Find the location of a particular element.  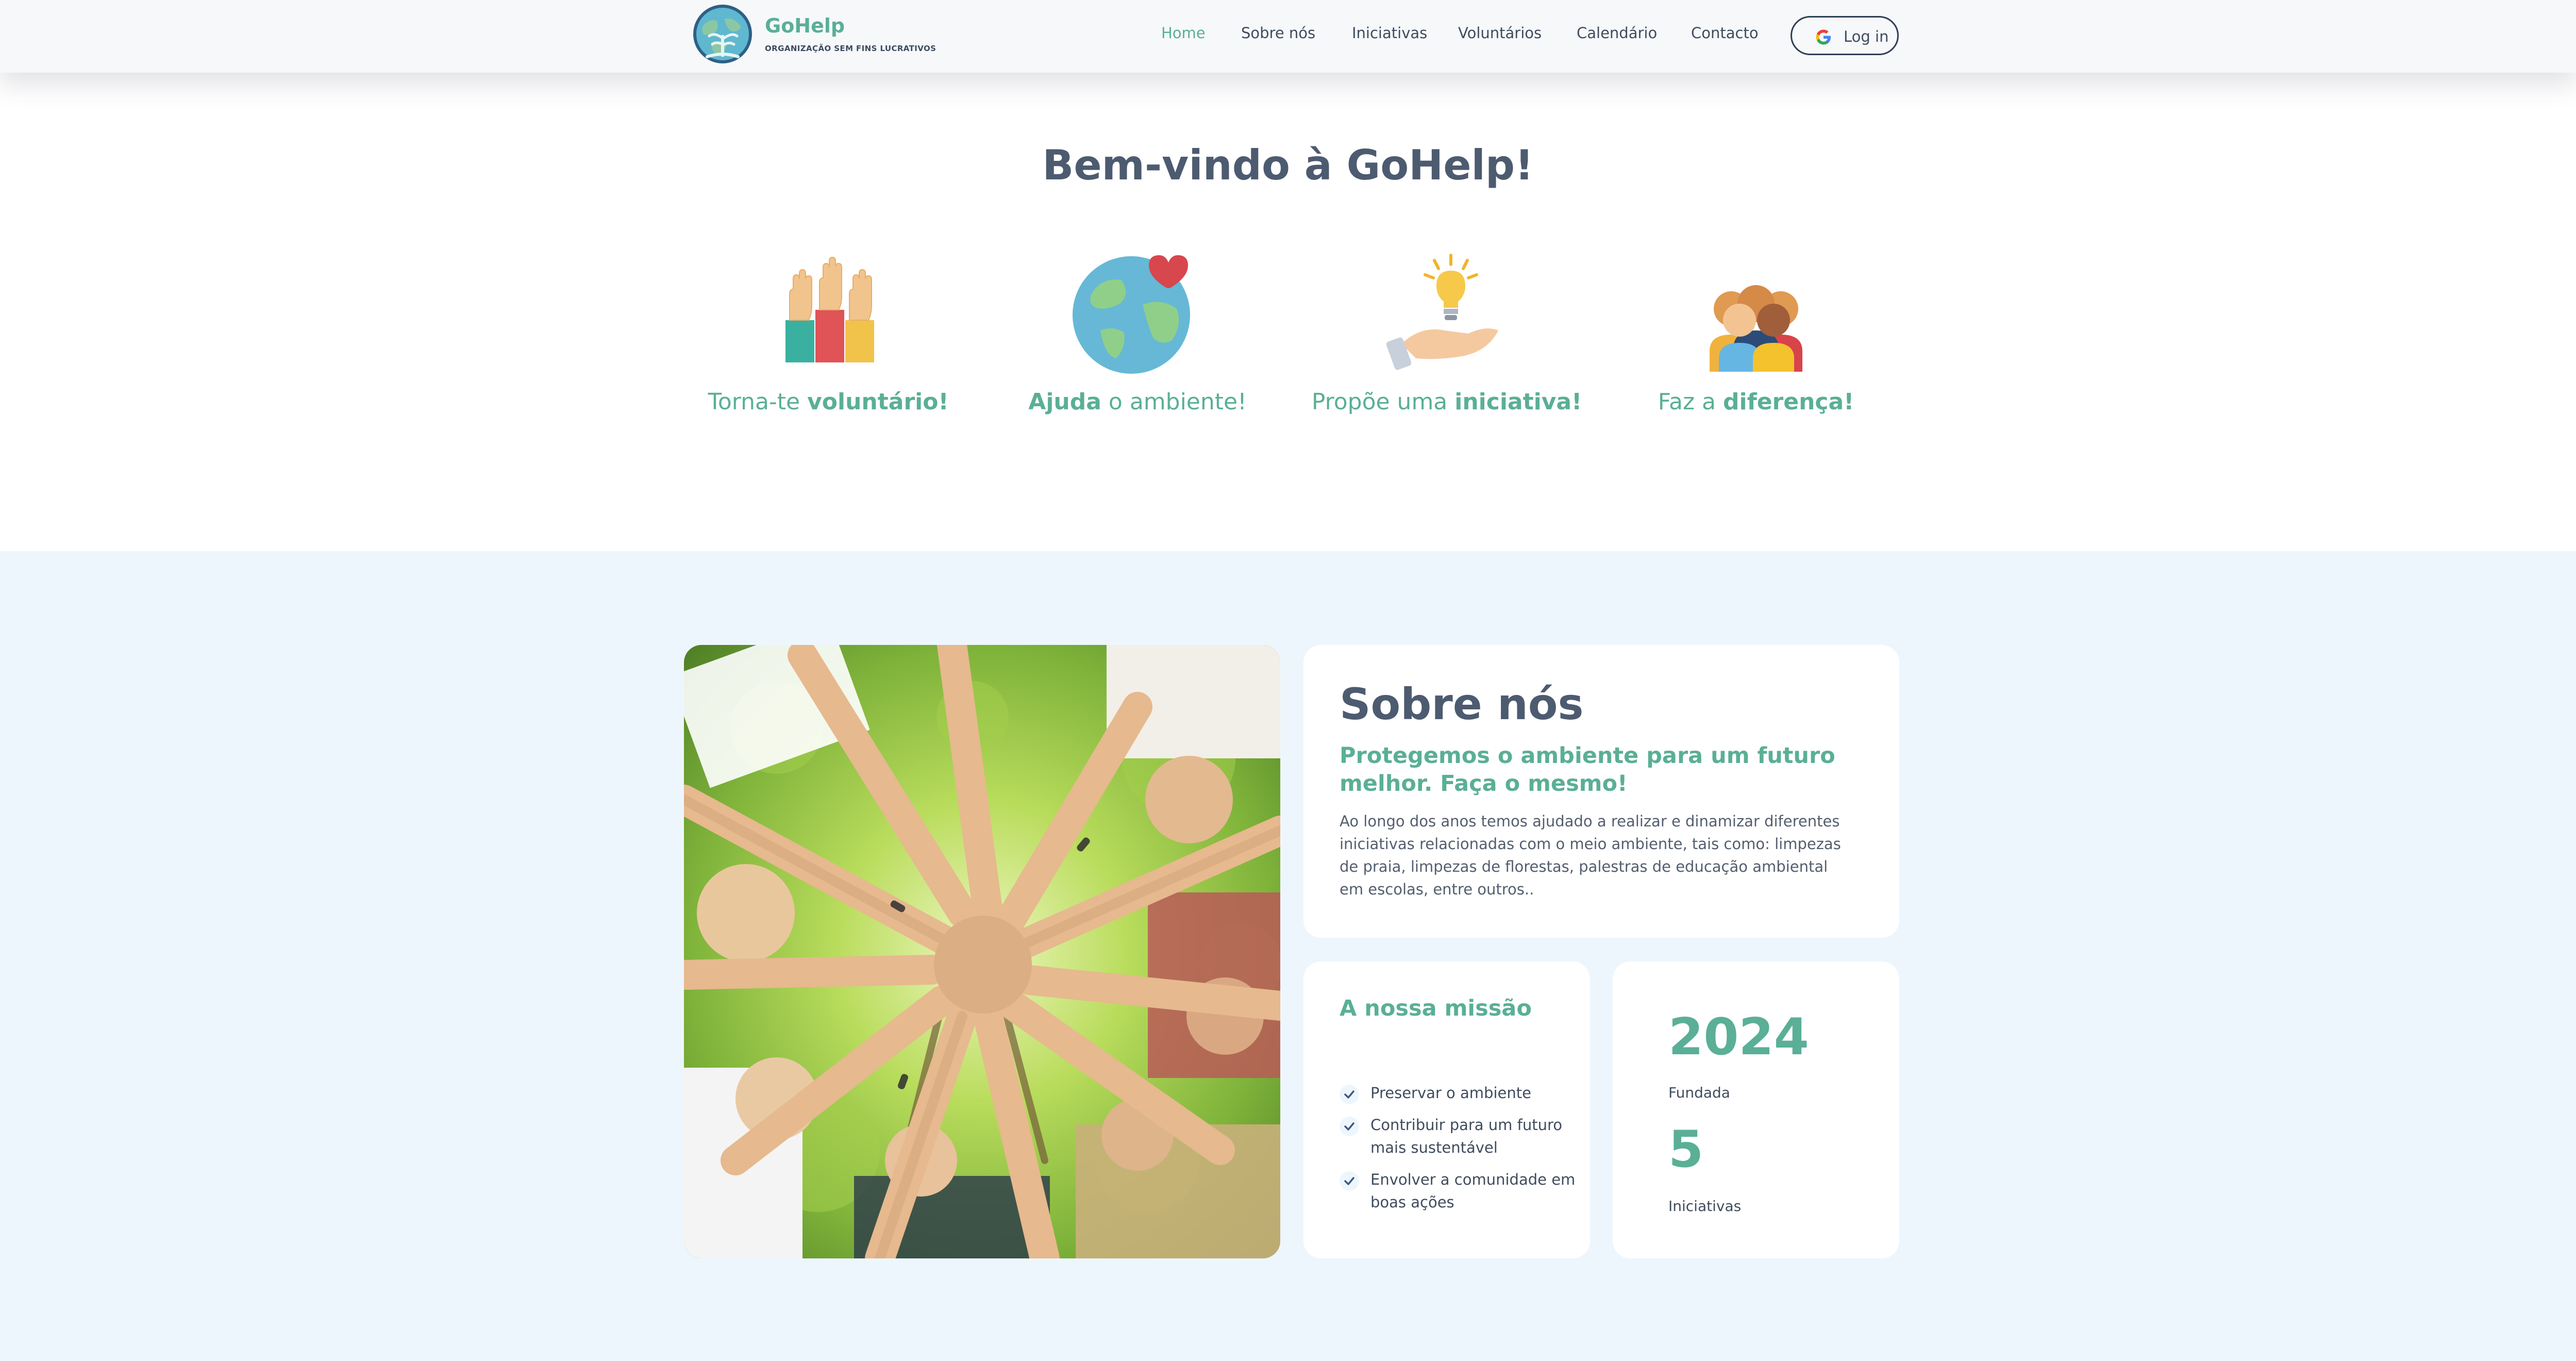

feature-environment-text: Ajuda o ambiente! is located at coordinates (1137, 402).